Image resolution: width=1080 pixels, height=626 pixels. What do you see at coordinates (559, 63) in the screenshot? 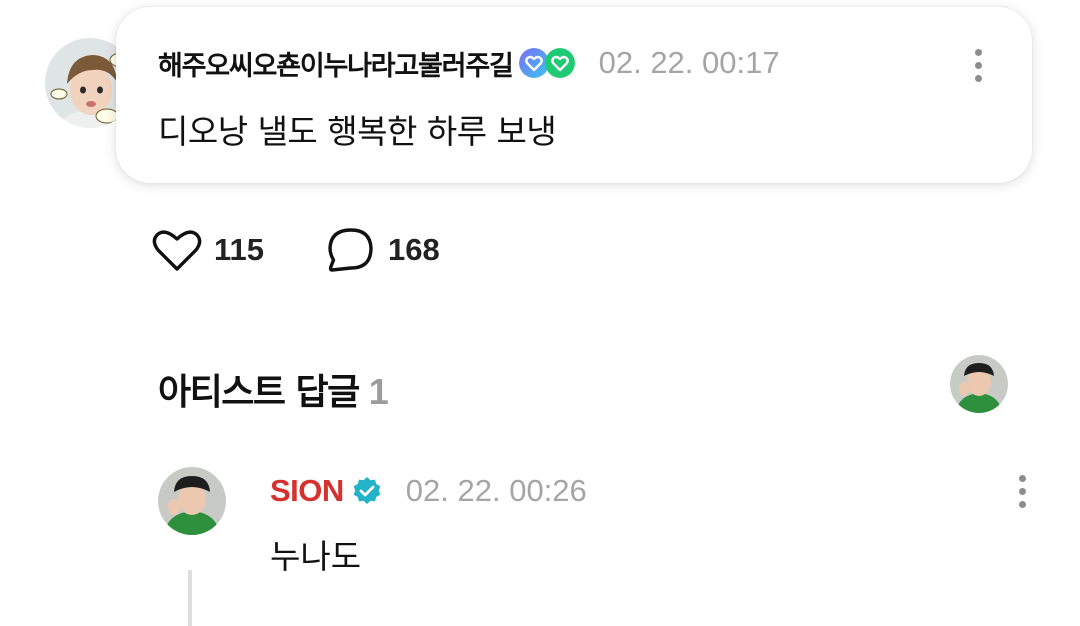
I see `heart-badge-icon` at bounding box center [559, 63].